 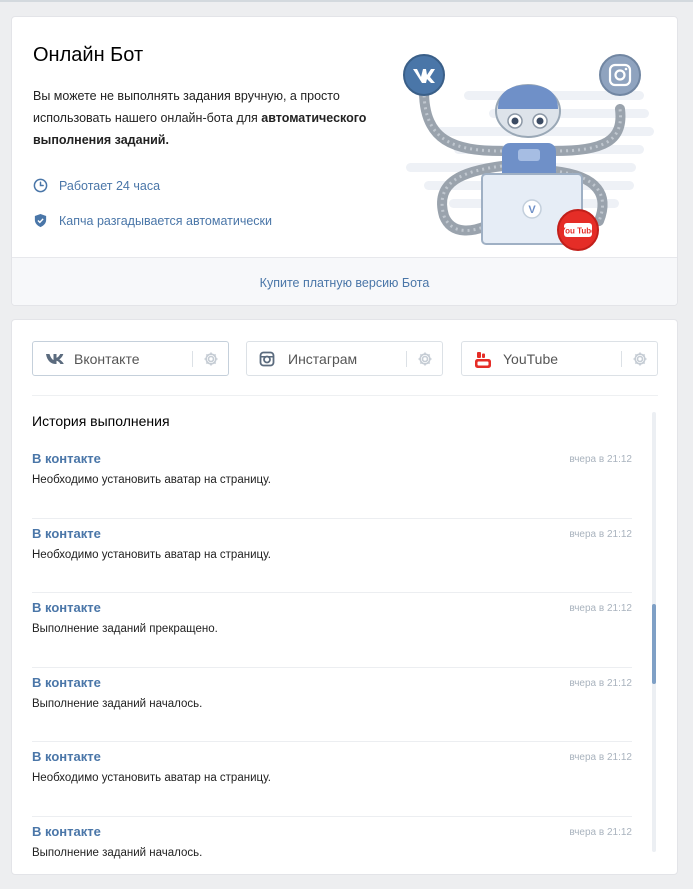 I want to click on tab-instagram: Инстаграм, so click(x=344, y=358).